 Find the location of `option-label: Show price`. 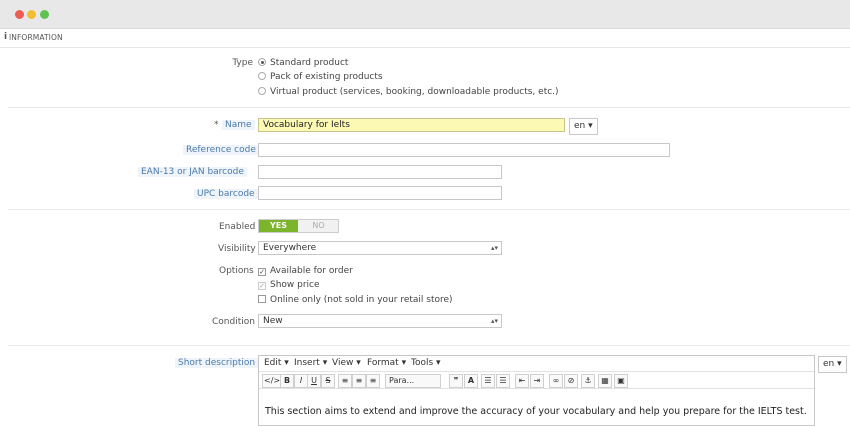

option-label: Show price is located at coordinates (295, 285).